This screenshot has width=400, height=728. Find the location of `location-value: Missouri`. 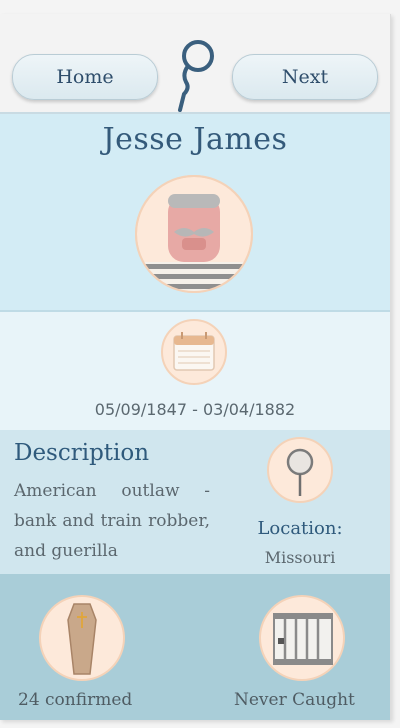

location-value: Missouri is located at coordinates (300, 557).